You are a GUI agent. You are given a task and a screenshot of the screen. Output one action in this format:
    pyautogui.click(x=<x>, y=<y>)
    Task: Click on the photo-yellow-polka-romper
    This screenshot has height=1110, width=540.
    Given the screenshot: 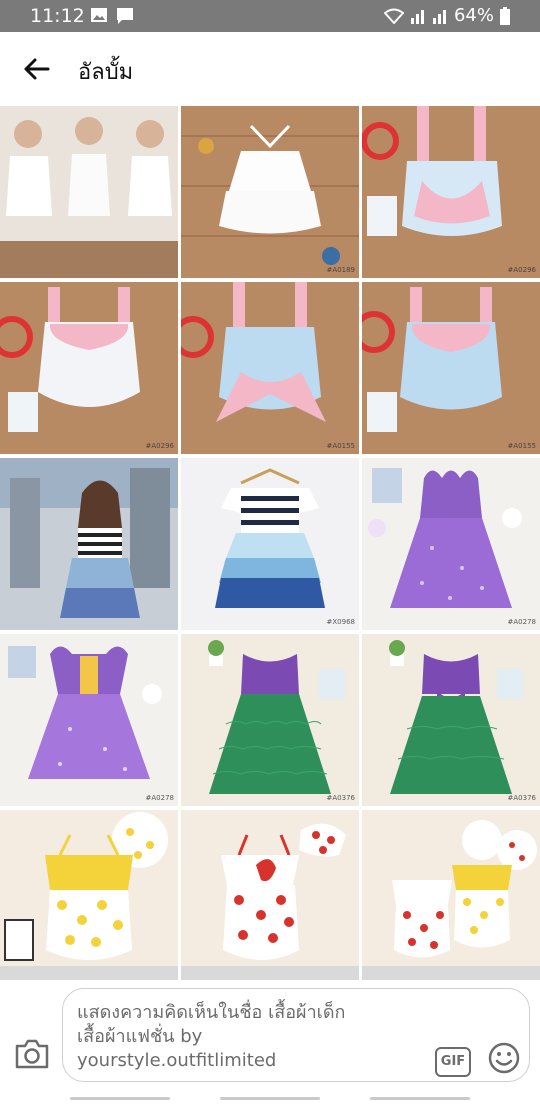 What is the action you would take?
    pyautogui.click(x=89, y=896)
    